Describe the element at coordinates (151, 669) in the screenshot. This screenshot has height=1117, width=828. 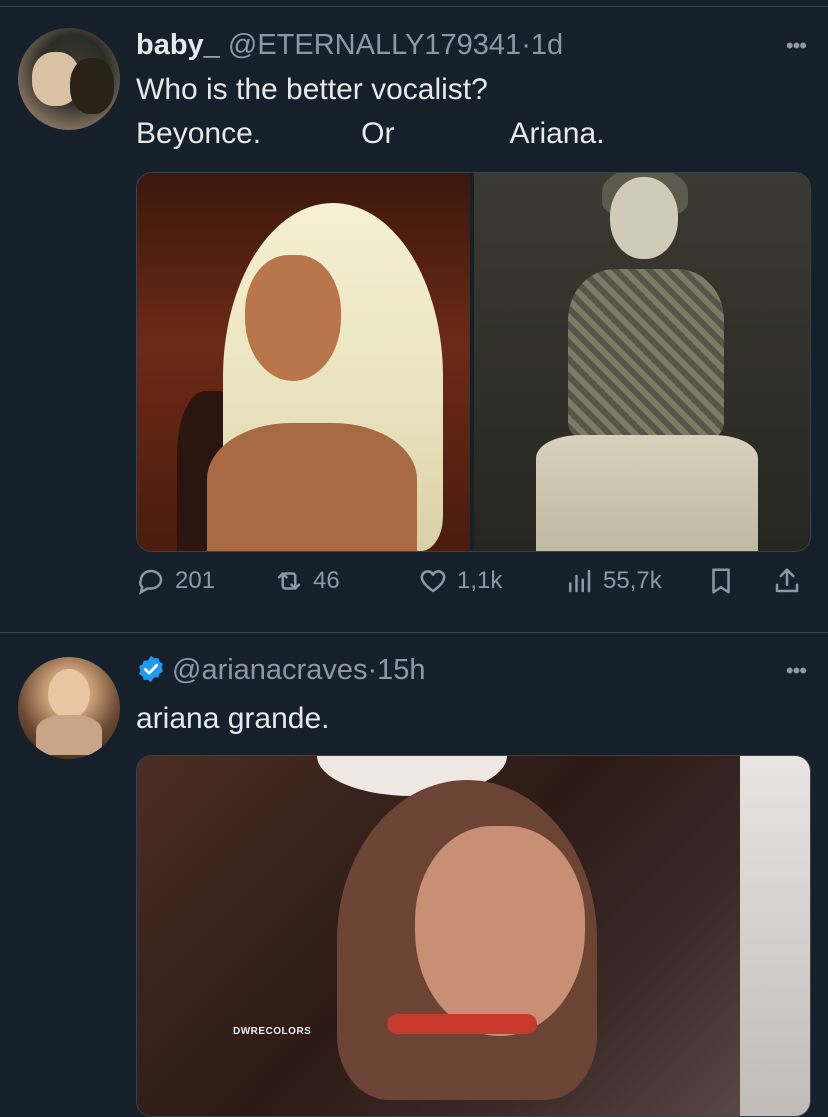
I see `verified-badge-icon` at that location.